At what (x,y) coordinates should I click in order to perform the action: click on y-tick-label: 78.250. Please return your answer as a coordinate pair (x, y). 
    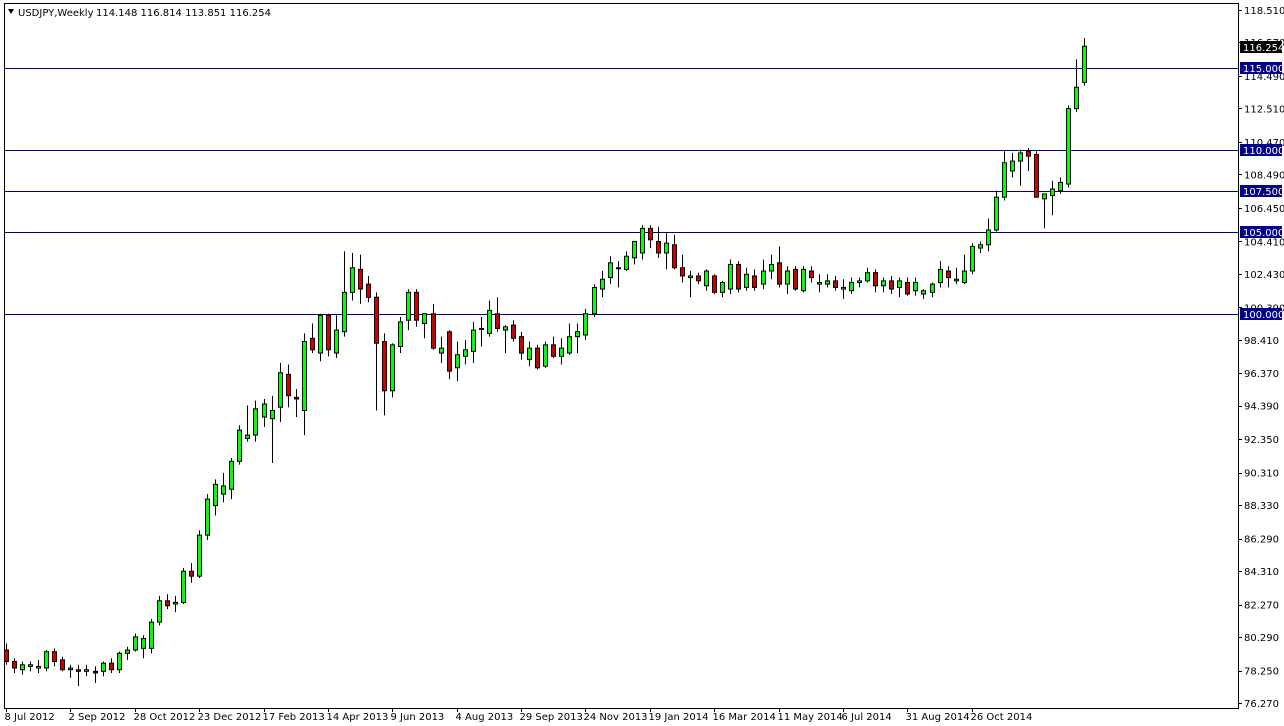
    Looking at the image, I should click on (1261, 672).